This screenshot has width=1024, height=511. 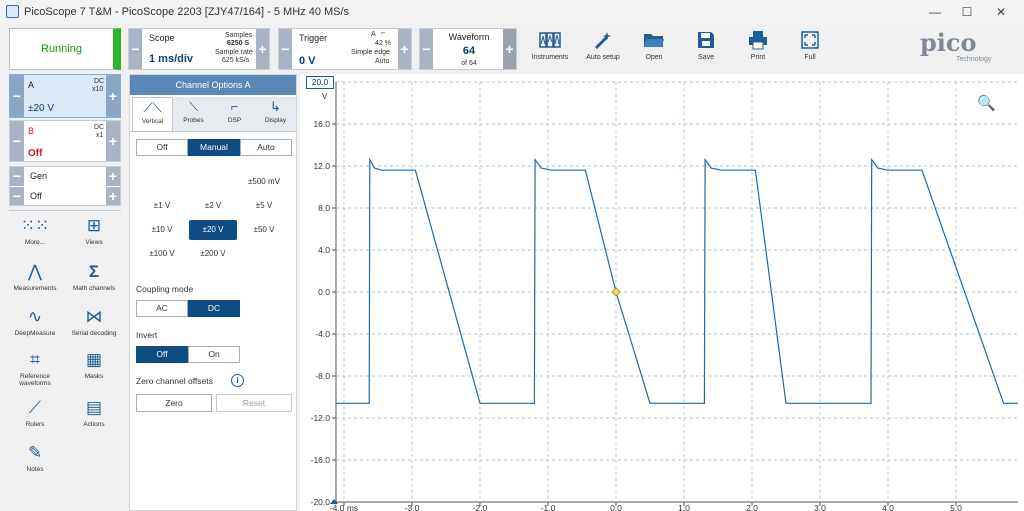 What do you see at coordinates (31, 85) in the screenshot?
I see `channel-a-name: A` at bounding box center [31, 85].